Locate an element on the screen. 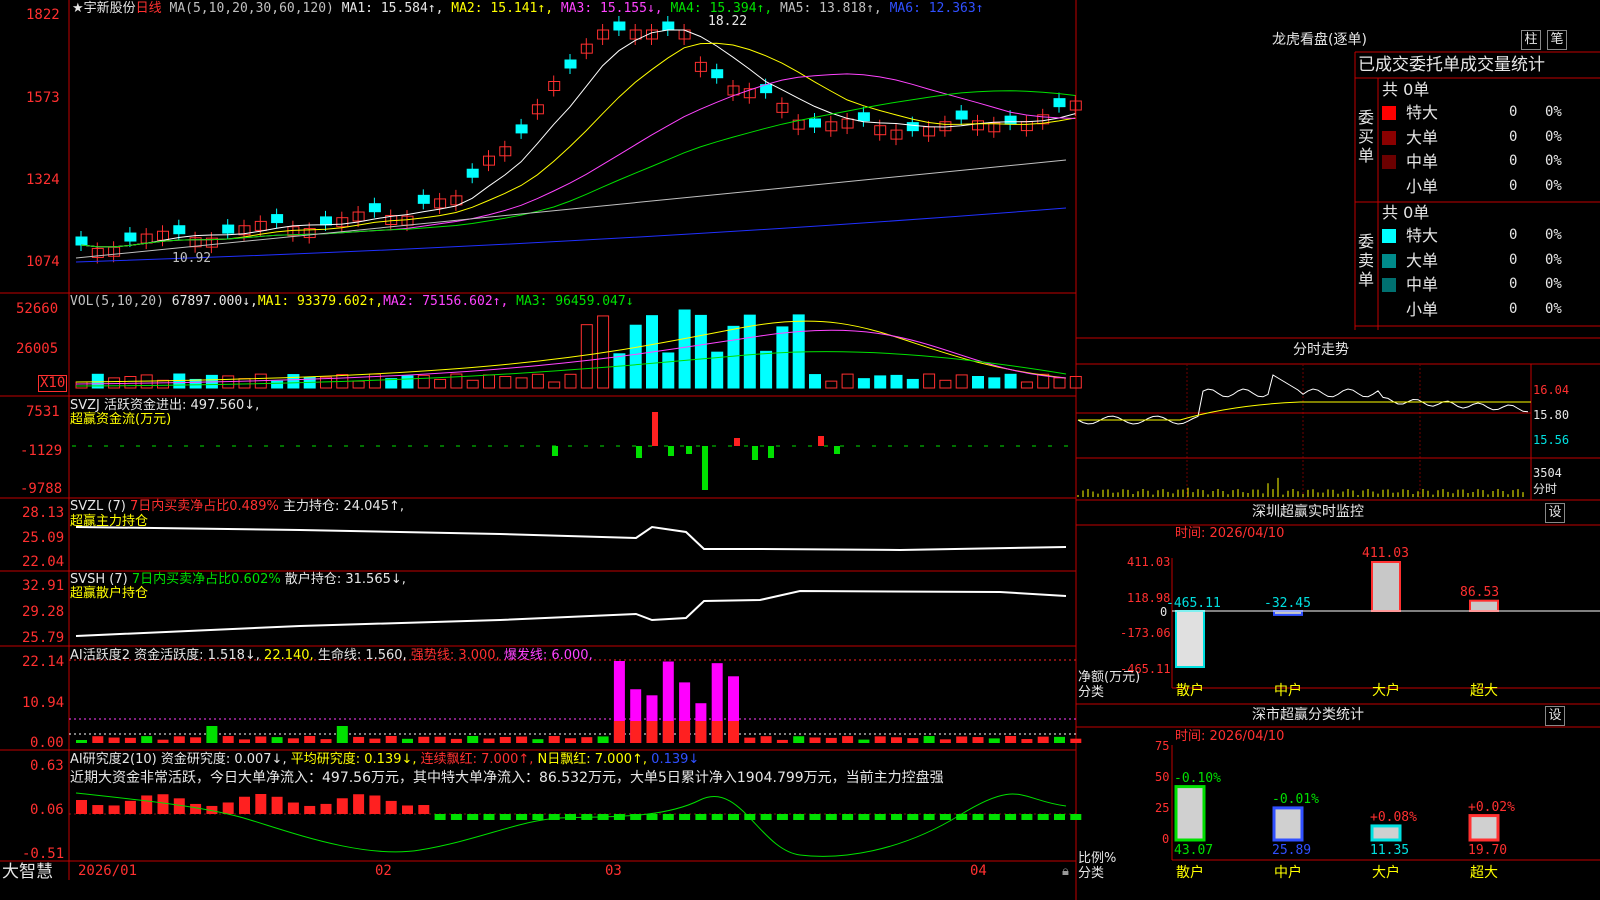 The image size is (1600, 900). monitor-time: 时间: 2026/04/10 is located at coordinates (1230, 533).